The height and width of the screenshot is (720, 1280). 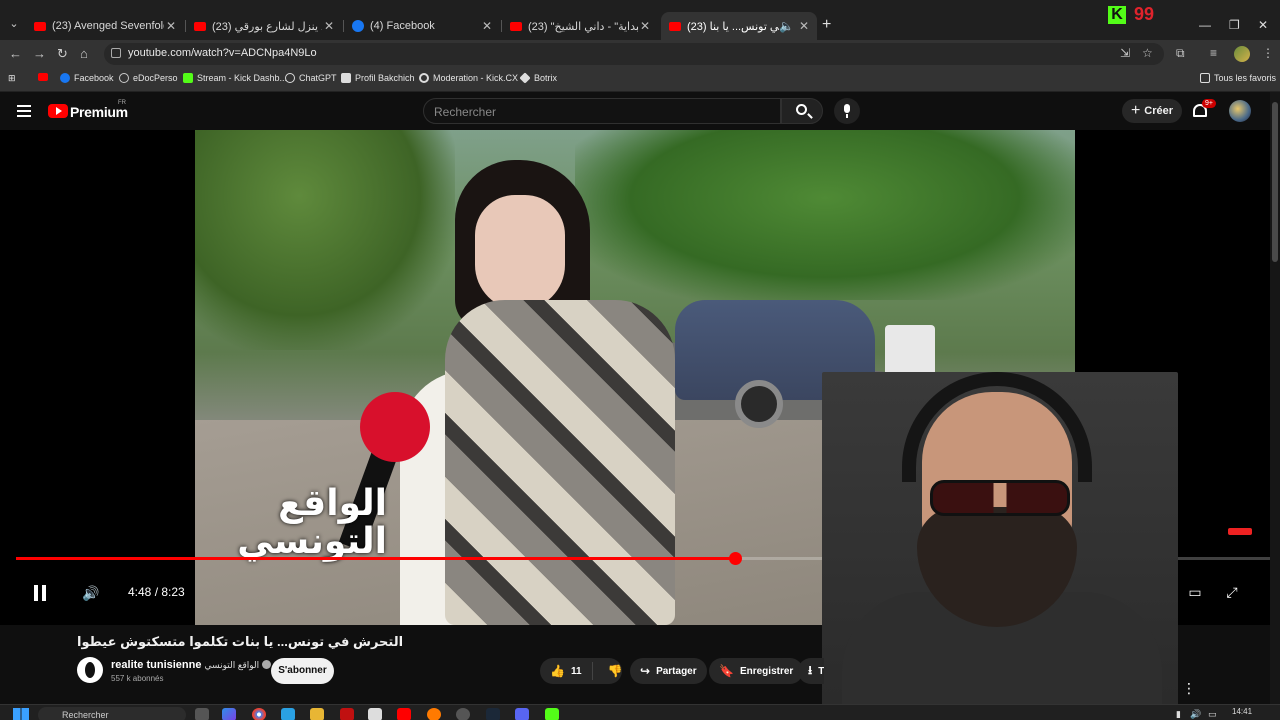 I want to click on more-menu-icon: ⋮, so click(x=1268, y=53).